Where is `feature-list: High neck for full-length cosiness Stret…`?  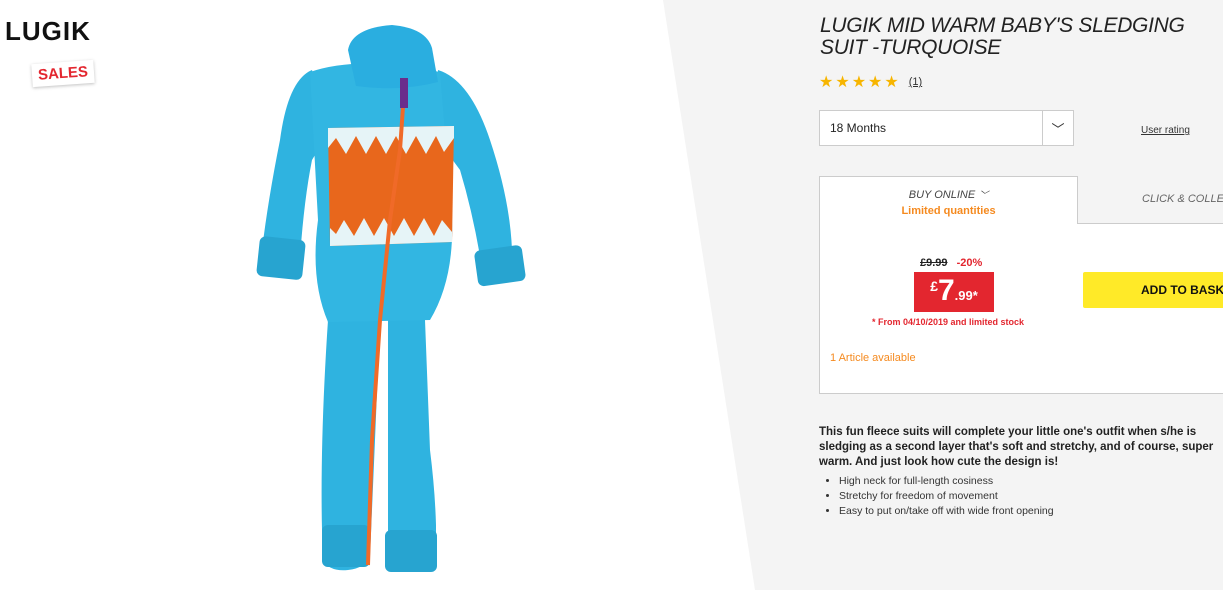
feature-list: High neck for full-length cosiness Stret… is located at coordinates (936, 496).